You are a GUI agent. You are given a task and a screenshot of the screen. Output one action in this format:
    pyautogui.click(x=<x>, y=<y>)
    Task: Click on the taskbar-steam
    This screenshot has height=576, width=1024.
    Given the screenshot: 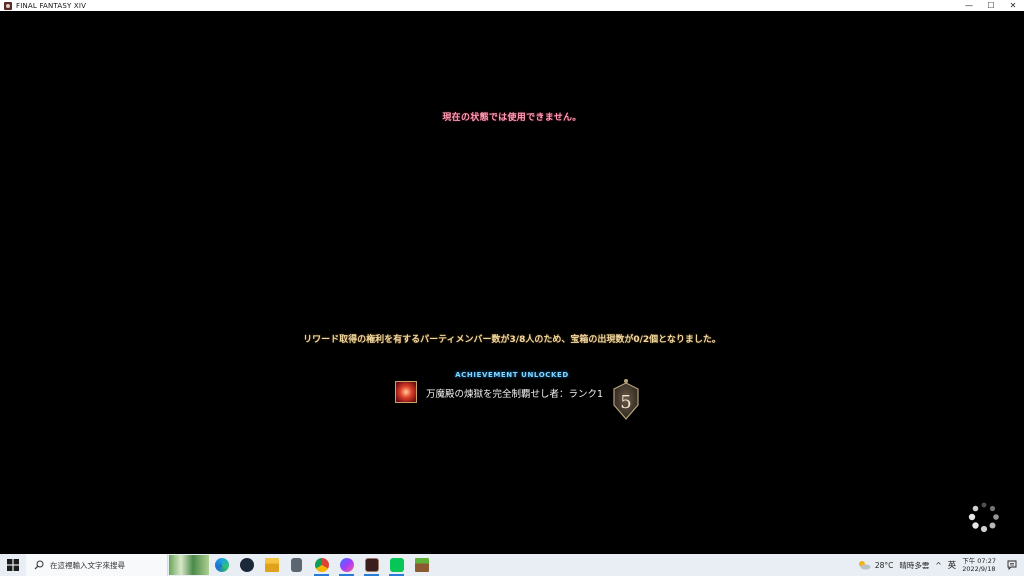 What is the action you would take?
    pyautogui.click(x=246, y=565)
    